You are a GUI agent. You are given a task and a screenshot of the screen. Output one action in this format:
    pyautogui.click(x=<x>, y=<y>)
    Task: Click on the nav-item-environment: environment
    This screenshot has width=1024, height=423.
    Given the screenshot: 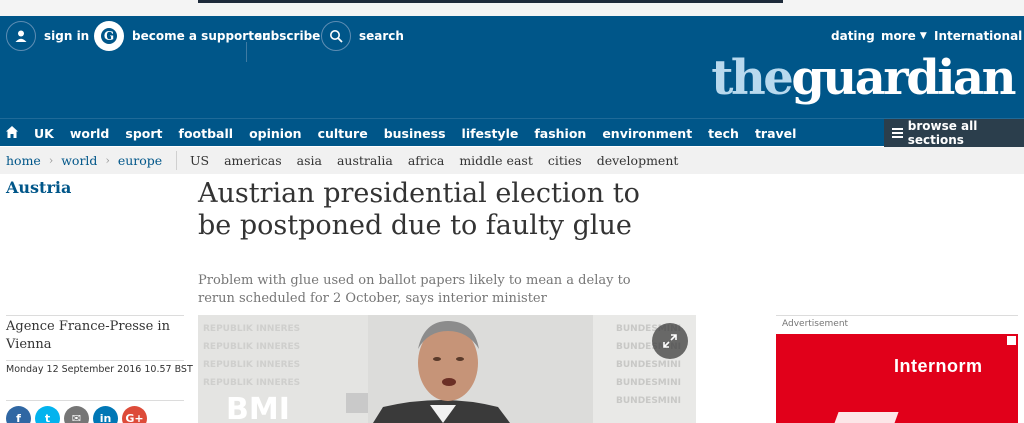 What is the action you would take?
    pyautogui.click(x=647, y=133)
    